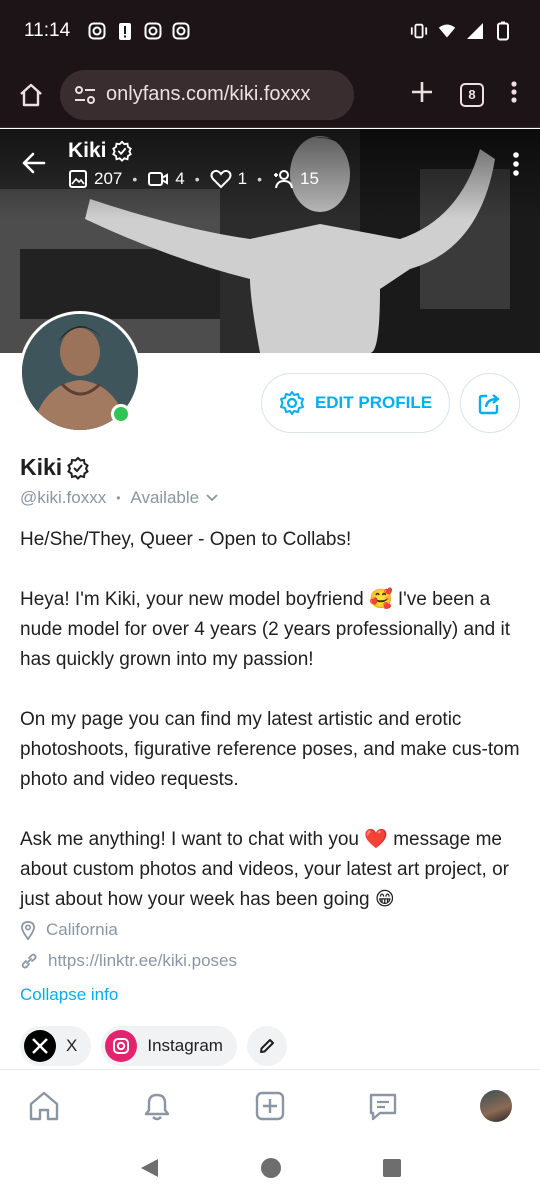  Describe the element at coordinates (193, 179) in the screenshot. I see `cover-stats: 207 • 4 • 1 • 15` at that location.